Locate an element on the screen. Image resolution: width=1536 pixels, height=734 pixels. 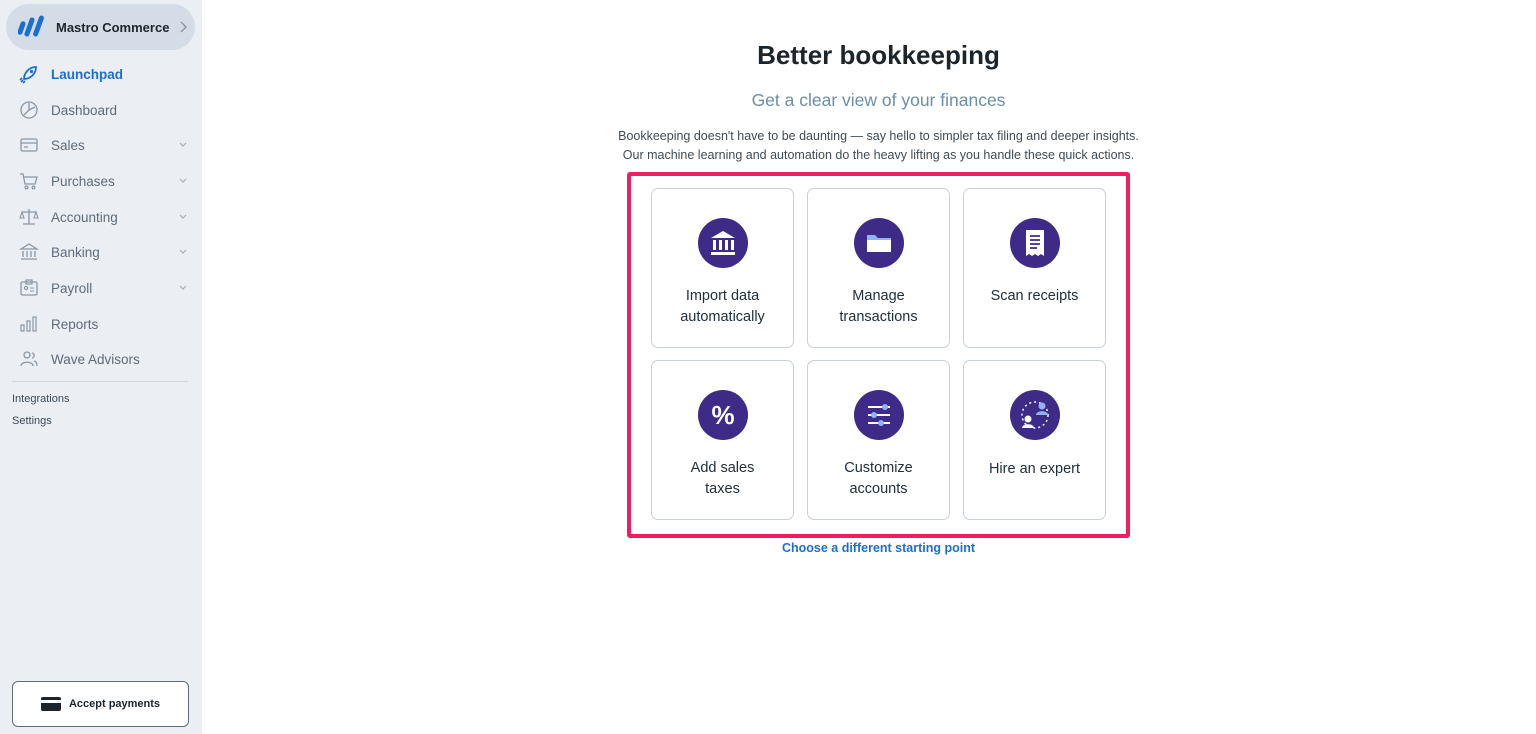
sidebar-item-label: Banking is located at coordinates (75, 252).